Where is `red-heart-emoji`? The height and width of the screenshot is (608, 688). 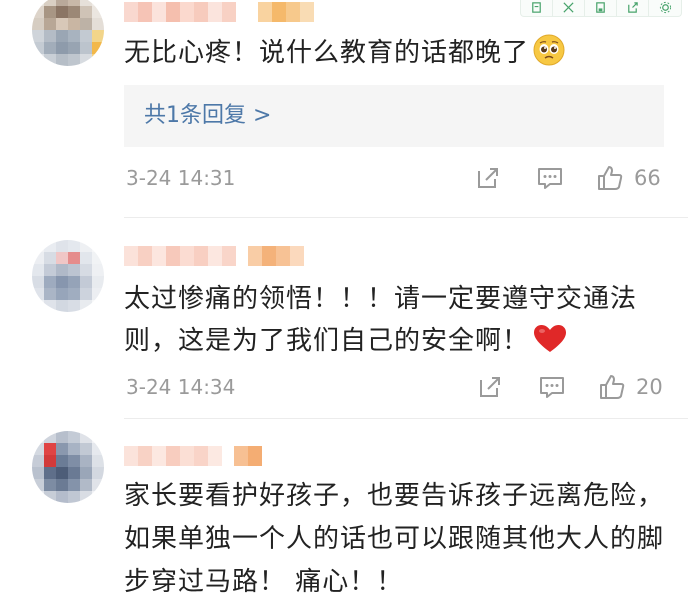
red-heart-emoji is located at coordinates (550, 345).